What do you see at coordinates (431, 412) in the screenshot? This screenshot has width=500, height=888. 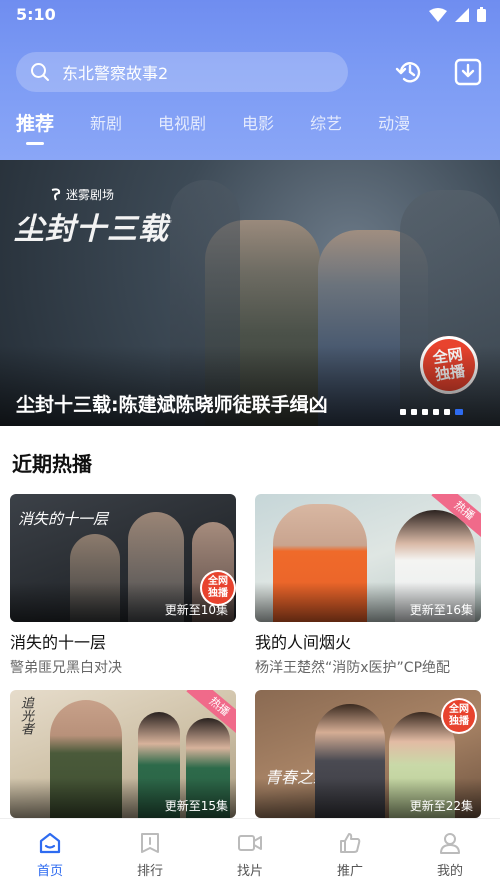 I see `banner-pagination` at bounding box center [431, 412].